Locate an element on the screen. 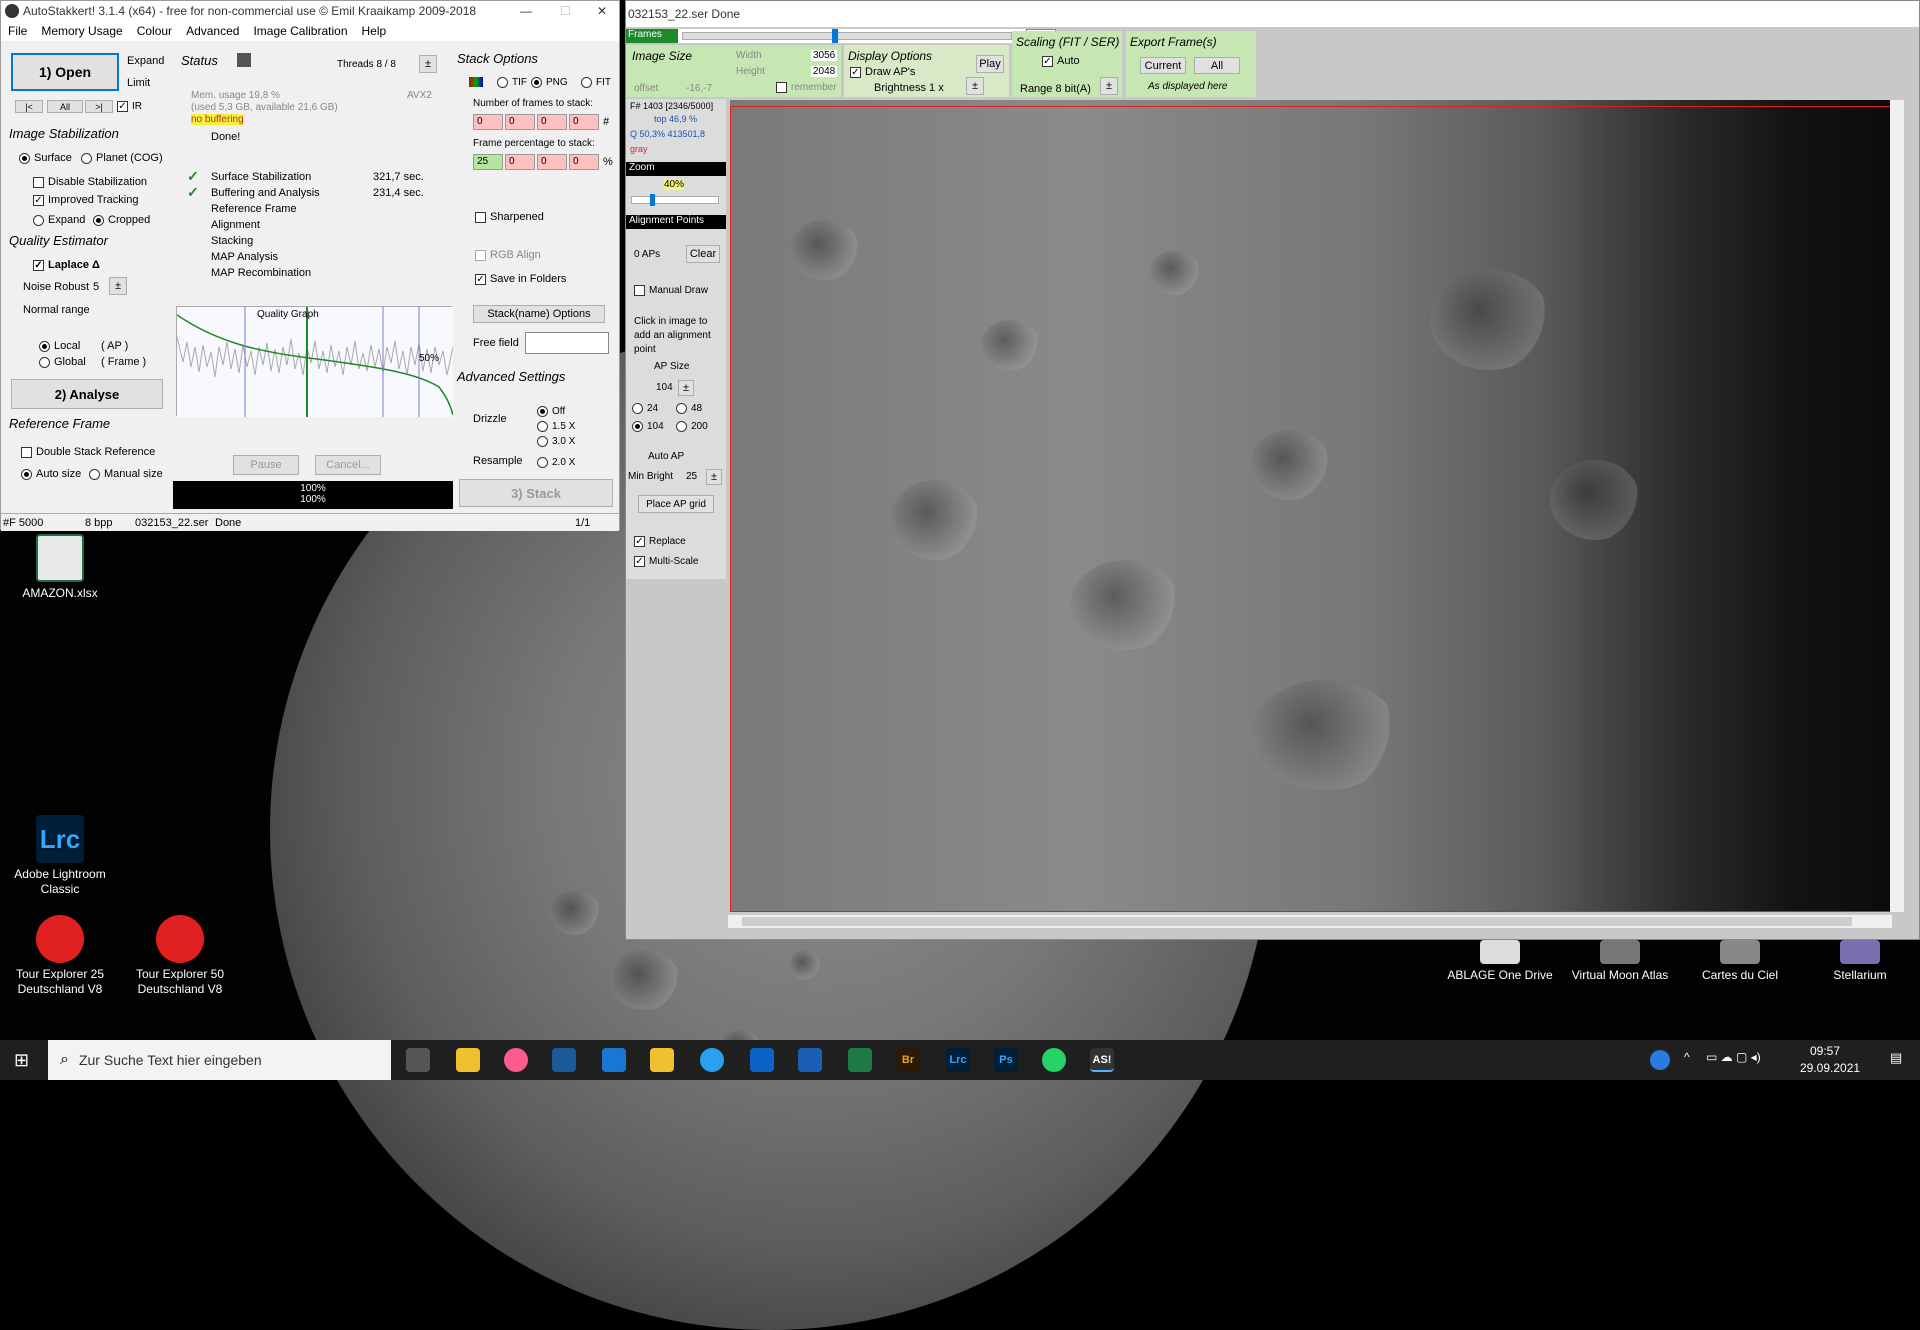 Image resolution: width=1920 pixels, height=1330 pixels. lightroom-taskbar-icon: Lrc is located at coordinates (958, 1060).